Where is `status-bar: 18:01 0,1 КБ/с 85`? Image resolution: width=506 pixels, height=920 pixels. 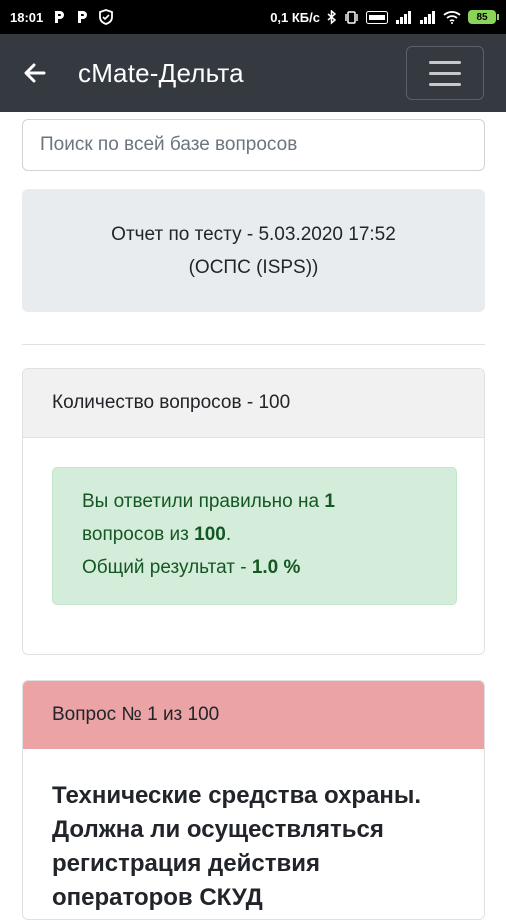 status-bar: 18:01 0,1 КБ/с 85 is located at coordinates (253, 17).